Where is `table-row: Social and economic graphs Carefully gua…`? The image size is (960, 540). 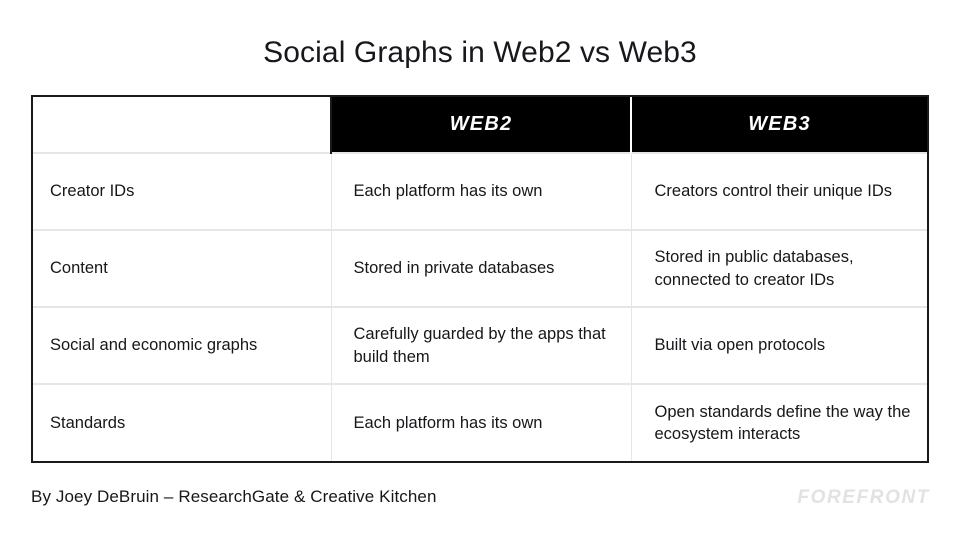 table-row: Social and economic graphs Carefully gua… is located at coordinates (480, 345).